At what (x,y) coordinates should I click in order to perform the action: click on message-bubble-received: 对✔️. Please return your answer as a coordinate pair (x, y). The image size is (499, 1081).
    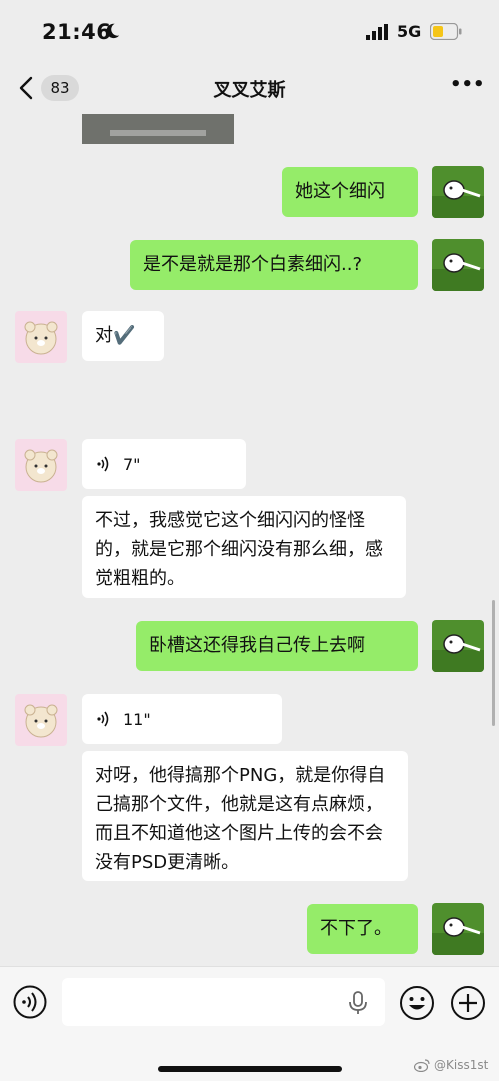
    Looking at the image, I should click on (123, 336).